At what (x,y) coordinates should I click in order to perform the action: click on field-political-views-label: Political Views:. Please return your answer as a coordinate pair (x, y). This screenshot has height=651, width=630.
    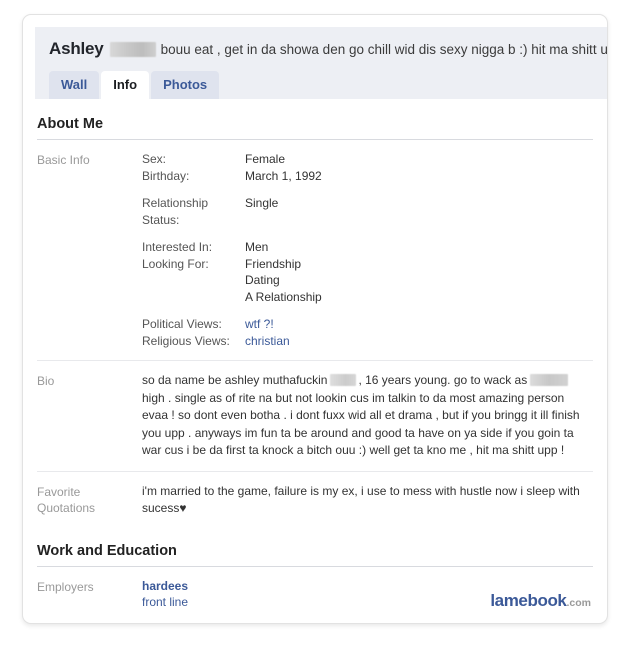
    Looking at the image, I should click on (182, 324).